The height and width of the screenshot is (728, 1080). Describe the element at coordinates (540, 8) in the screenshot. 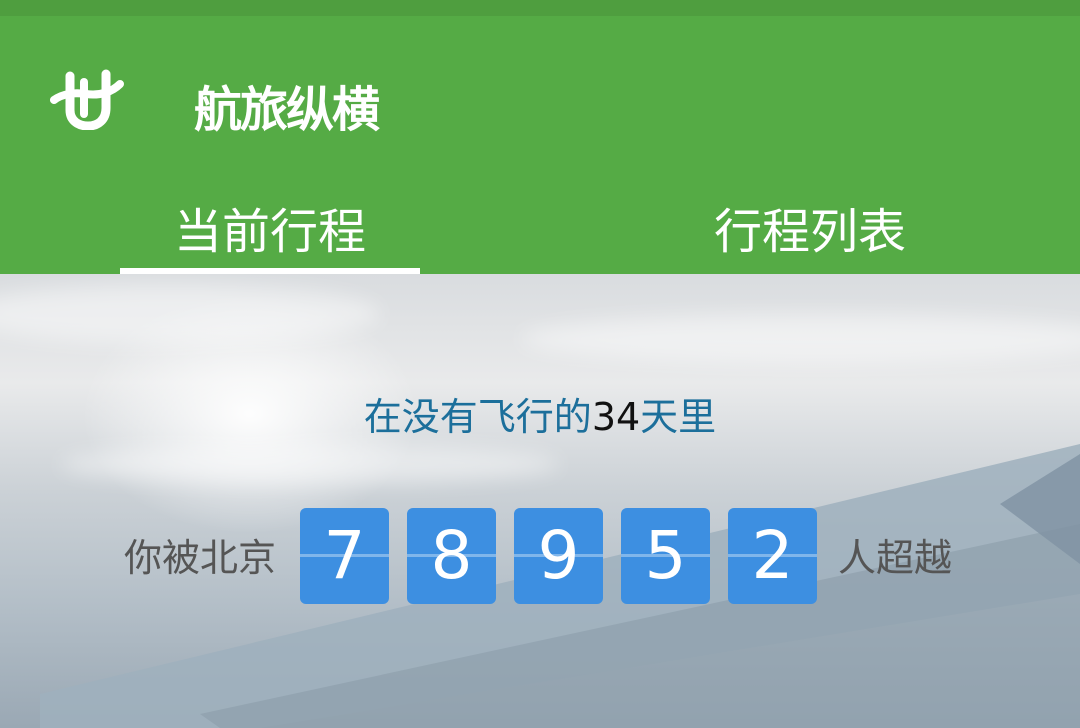

I see `status-bar` at that location.